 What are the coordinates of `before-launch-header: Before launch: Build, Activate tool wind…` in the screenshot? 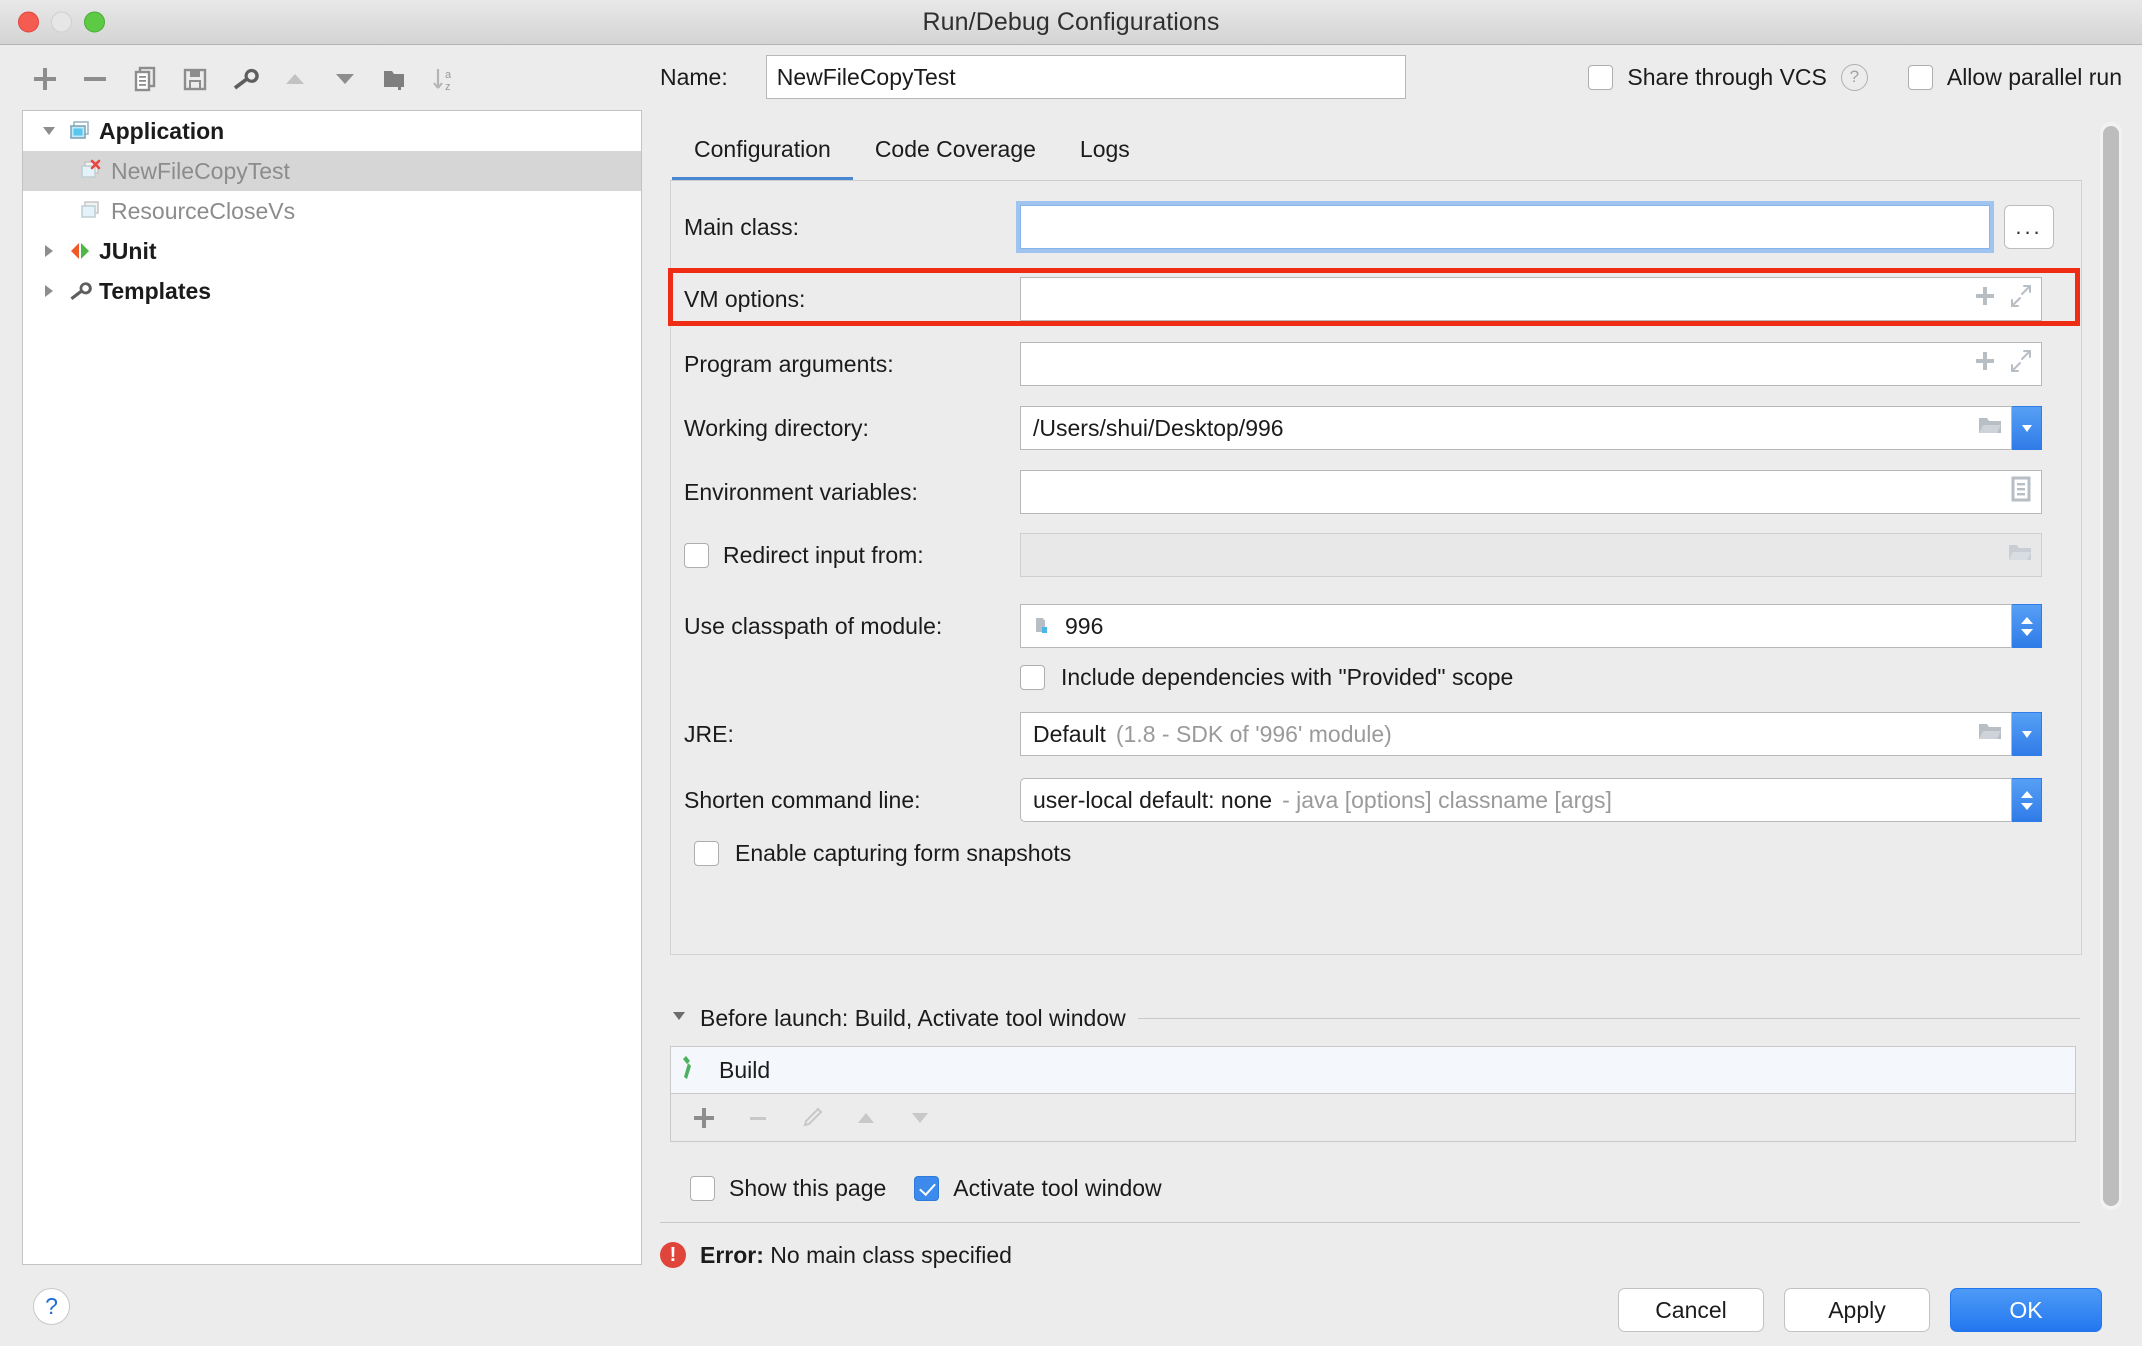 It's located at (1375, 1018).